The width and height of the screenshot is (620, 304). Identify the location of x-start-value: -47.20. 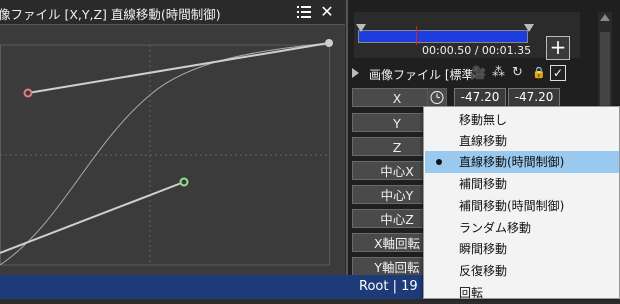
(480, 97).